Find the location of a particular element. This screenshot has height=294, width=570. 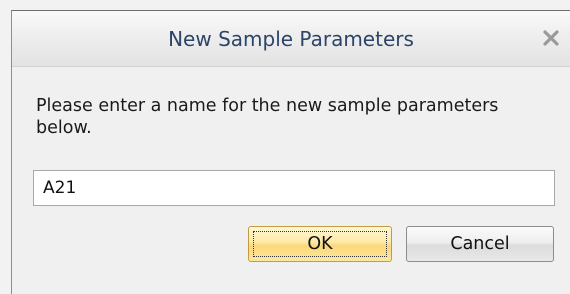

focus-rectangle: OK is located at coordinates (320, 244).